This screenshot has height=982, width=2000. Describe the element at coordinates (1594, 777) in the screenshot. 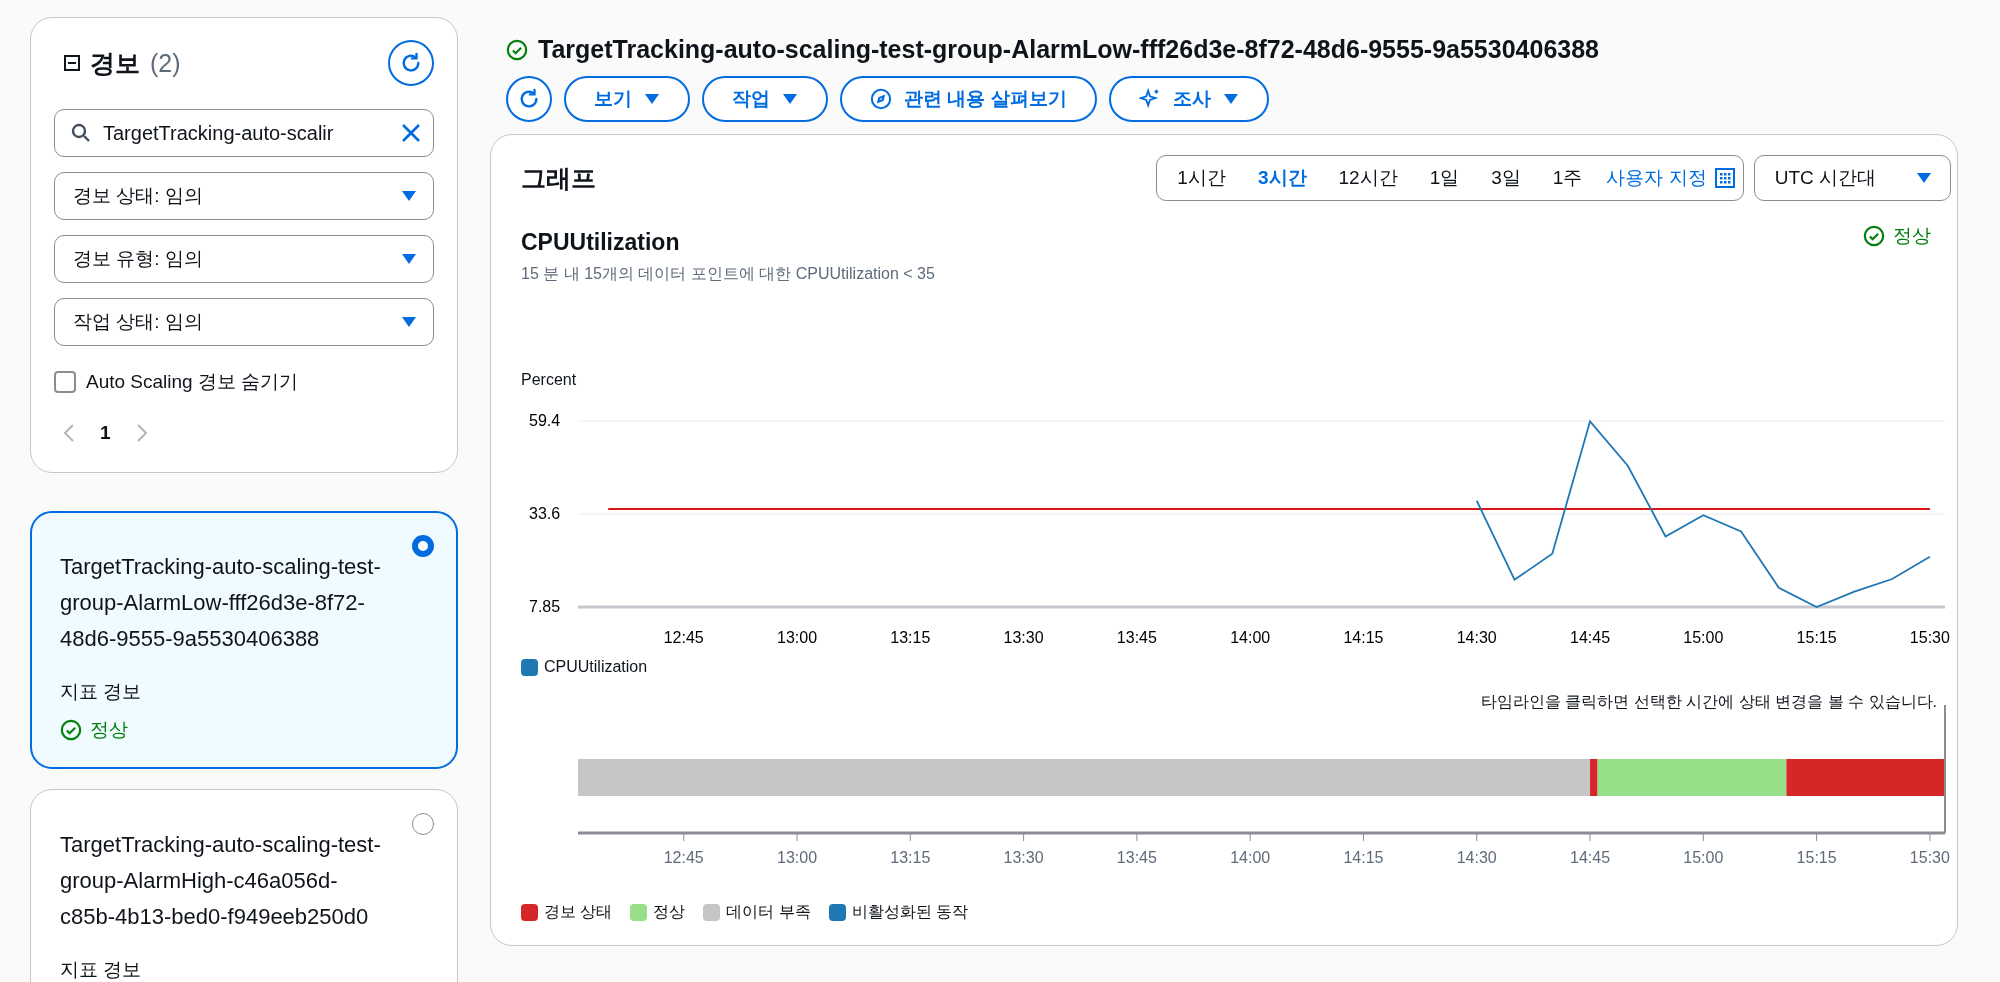

I see `timeline-segment` at that location.